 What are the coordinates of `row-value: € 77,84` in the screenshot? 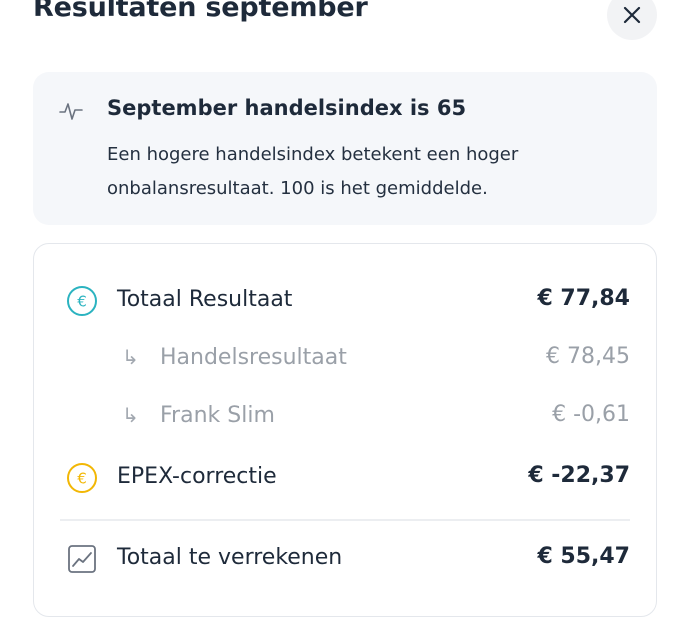 It's located at (583, 298).